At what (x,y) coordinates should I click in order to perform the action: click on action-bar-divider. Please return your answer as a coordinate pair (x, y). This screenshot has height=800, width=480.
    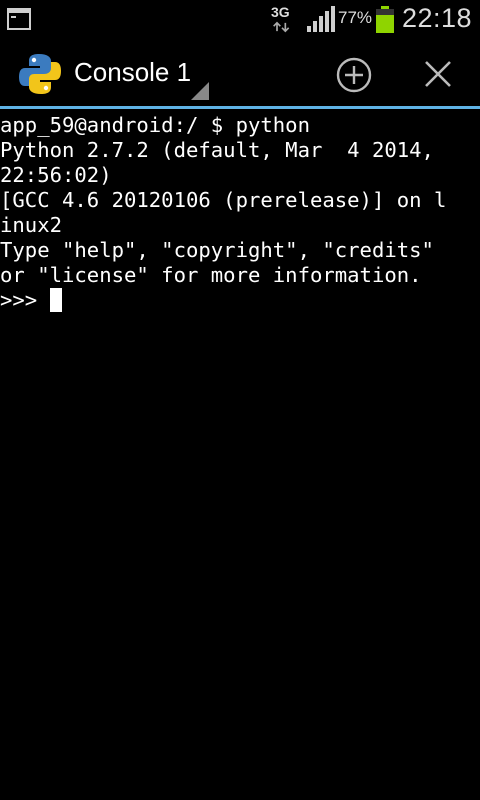
    Looking at the image, I should click on (240, 107).